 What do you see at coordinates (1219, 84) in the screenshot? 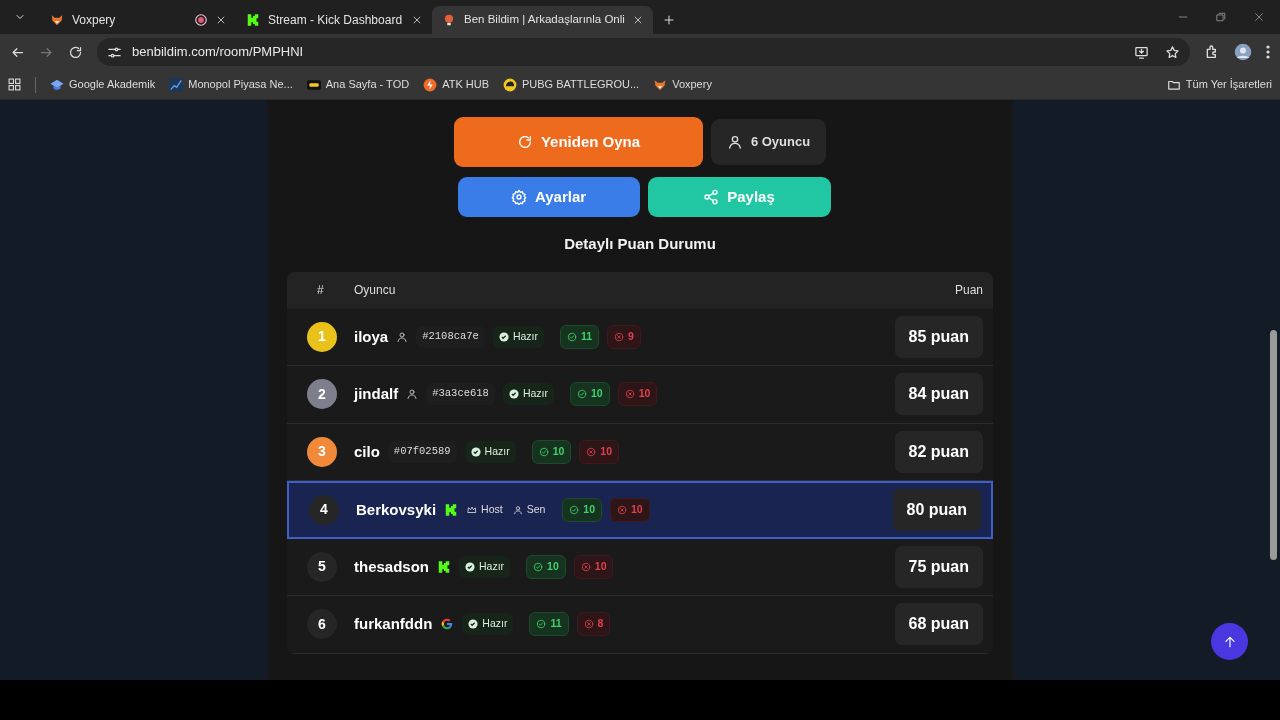
I see `all-bookmarks: Tüm Yer İşaretleri` at bounding box center [1219, 84].